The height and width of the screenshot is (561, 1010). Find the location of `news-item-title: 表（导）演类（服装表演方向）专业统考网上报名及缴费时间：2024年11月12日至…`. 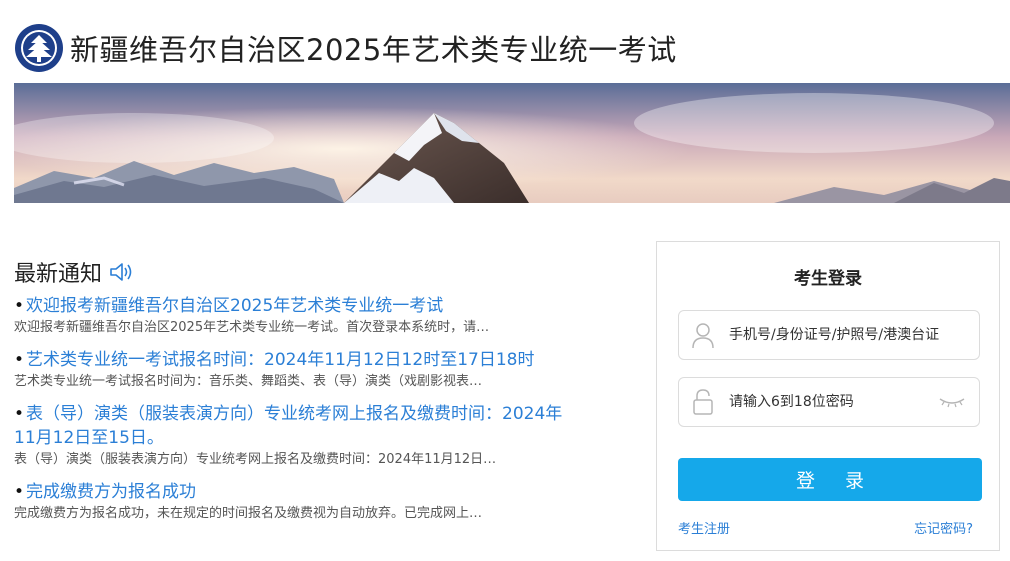

news-item-title: 表（导）演类（服装表演方向）专业统考网上报名及缴费时间：2024年11月12日至… is located at coordinates (288, 426).